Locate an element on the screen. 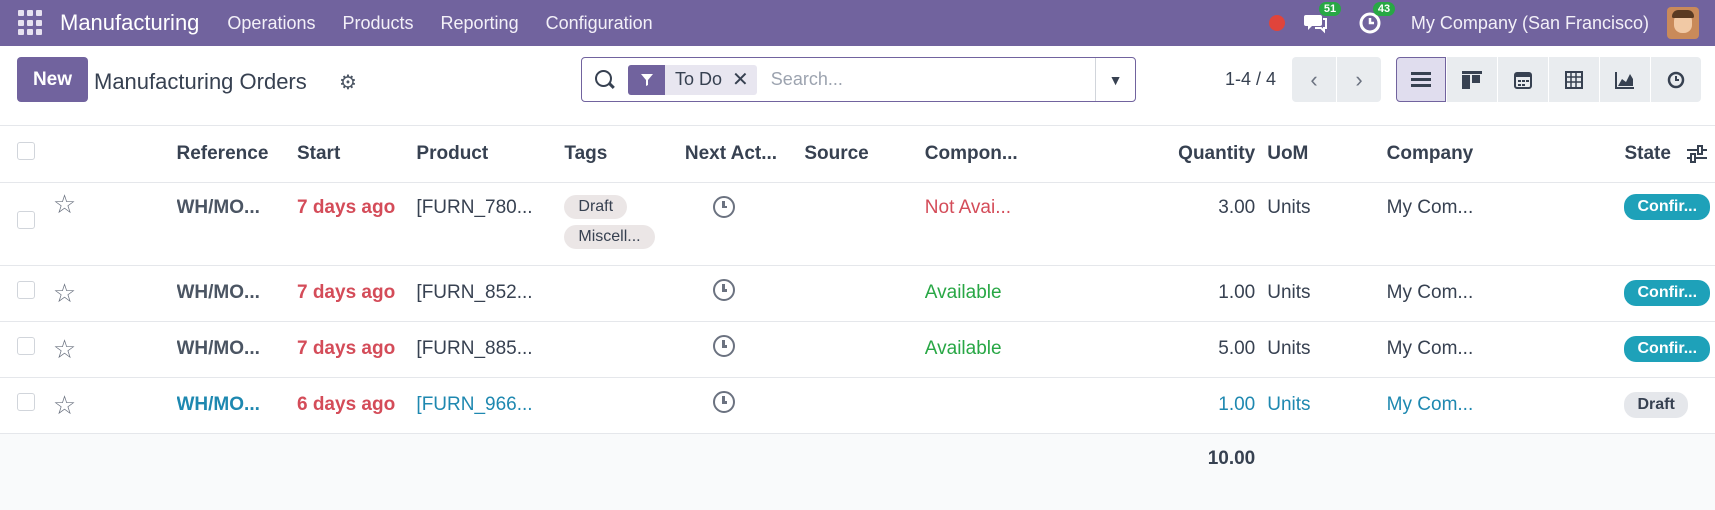 Image resolution: width=1715 pixels, height=510 pixels. menu-operations: Operations is located at coordinates (271, 23).